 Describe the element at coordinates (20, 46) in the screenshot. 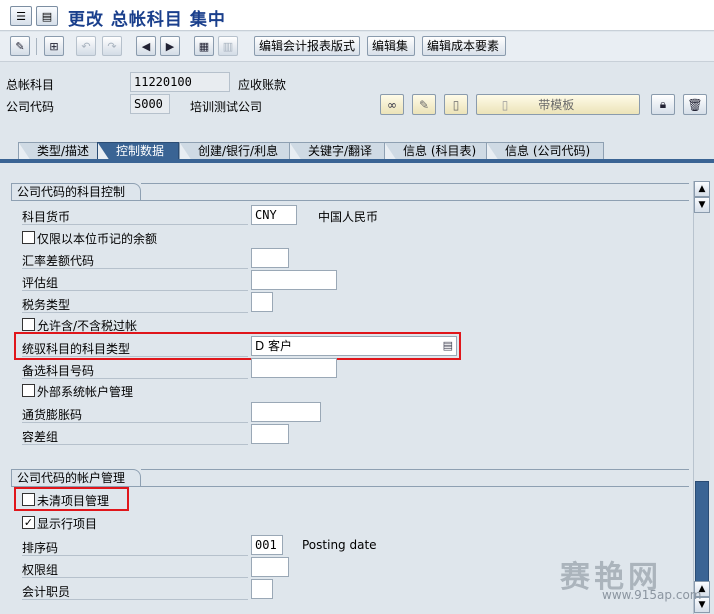

I see `display-change-icon: ✎` at that location.